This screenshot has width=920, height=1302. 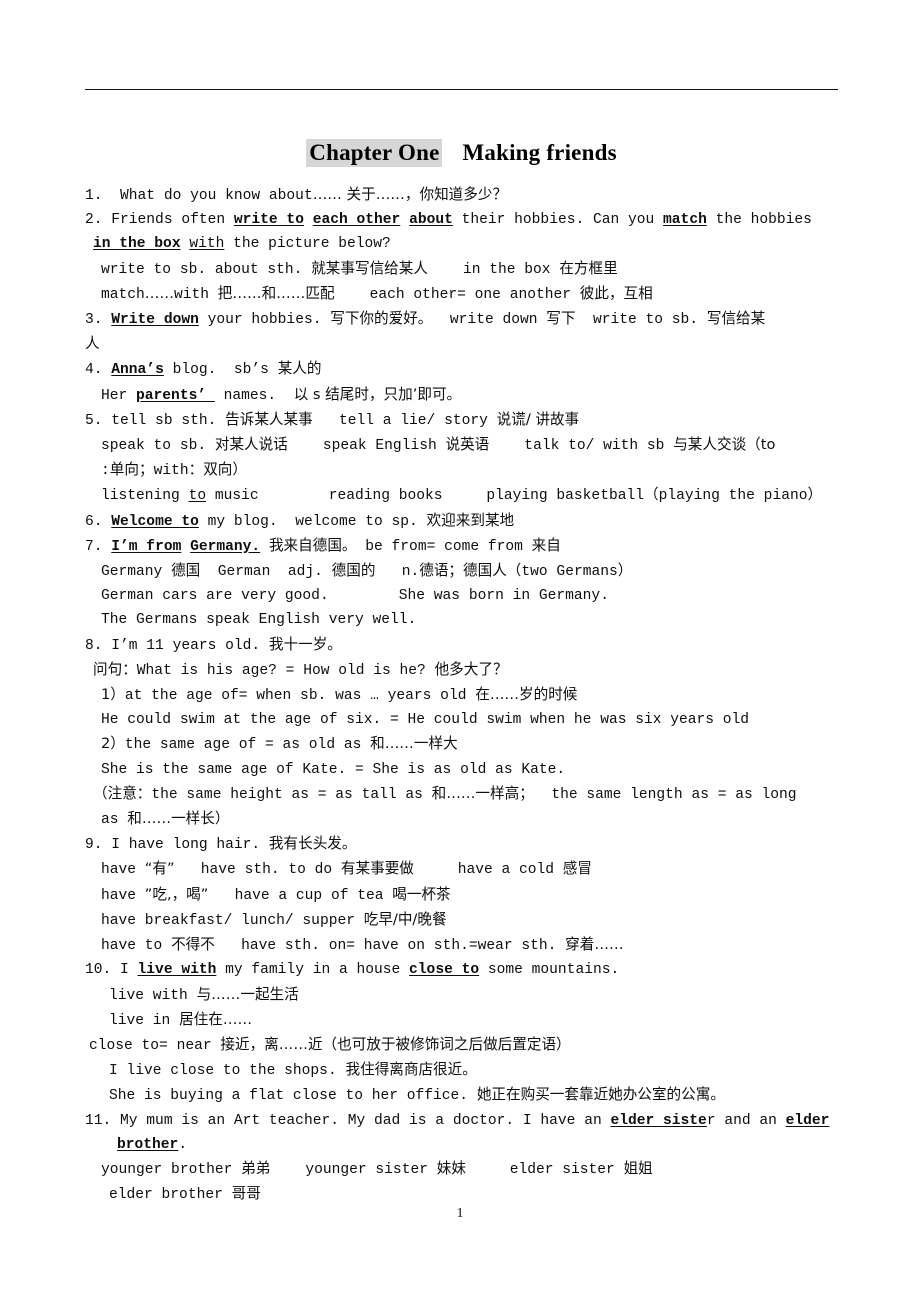 What do you see at coordinates (465, 344) in the screenshot?
I see `note-line: 人` at bounding box center [465, 344].